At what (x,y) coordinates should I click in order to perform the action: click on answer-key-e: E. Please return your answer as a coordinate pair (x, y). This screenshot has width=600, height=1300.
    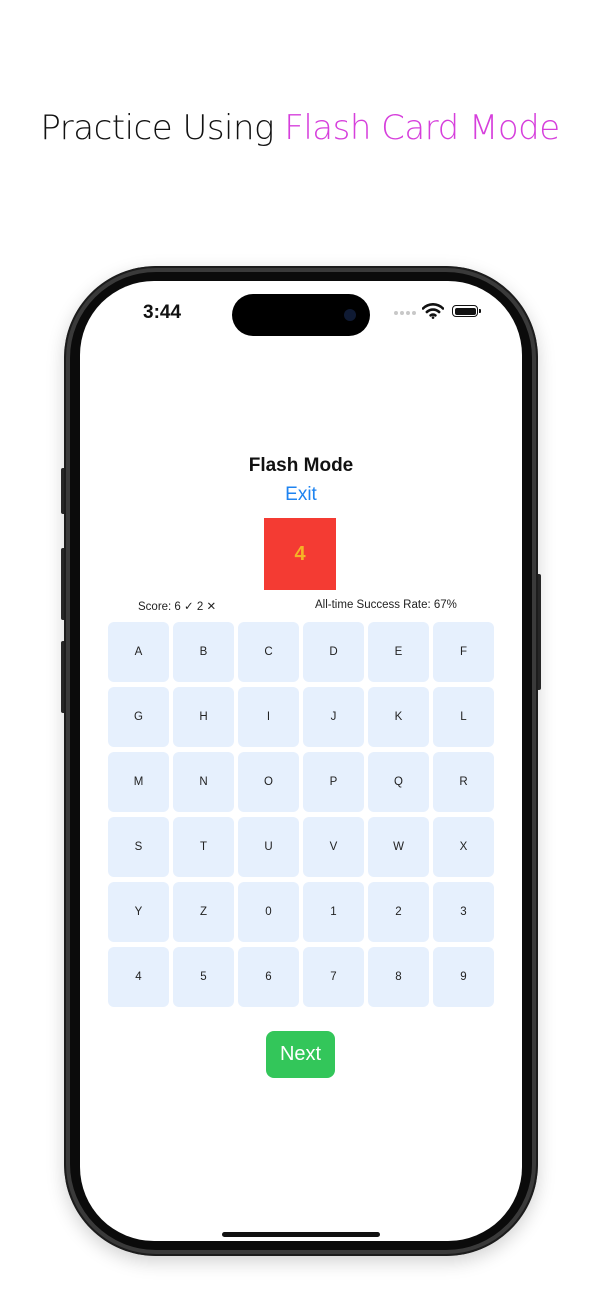
    Looking at the image, I should click on (398, 652).